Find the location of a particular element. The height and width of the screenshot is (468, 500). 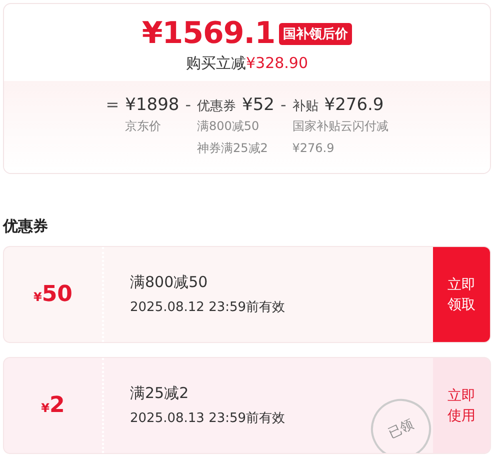

breakdown-note: 满800减50 is located at coordinates (228, 126).